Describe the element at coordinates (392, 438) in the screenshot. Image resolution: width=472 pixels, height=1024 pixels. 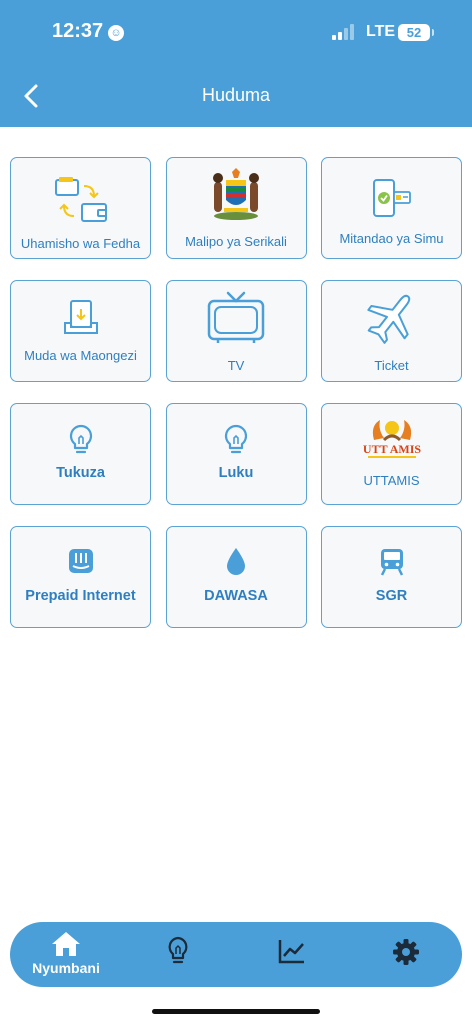
I see `uttamis-logo: UTT AMIS` at that location.